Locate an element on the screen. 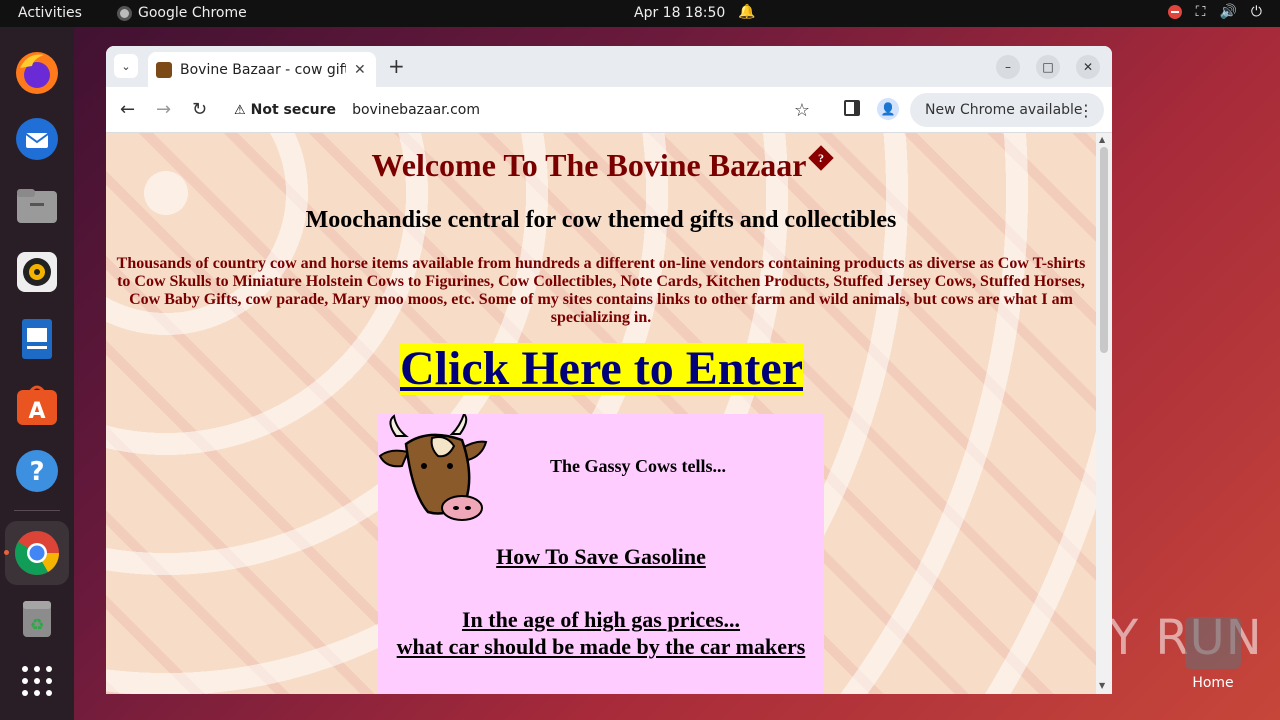 This screenshot has height=720, width=1280. thunderbird-icon is located at coordinates (37, 139).